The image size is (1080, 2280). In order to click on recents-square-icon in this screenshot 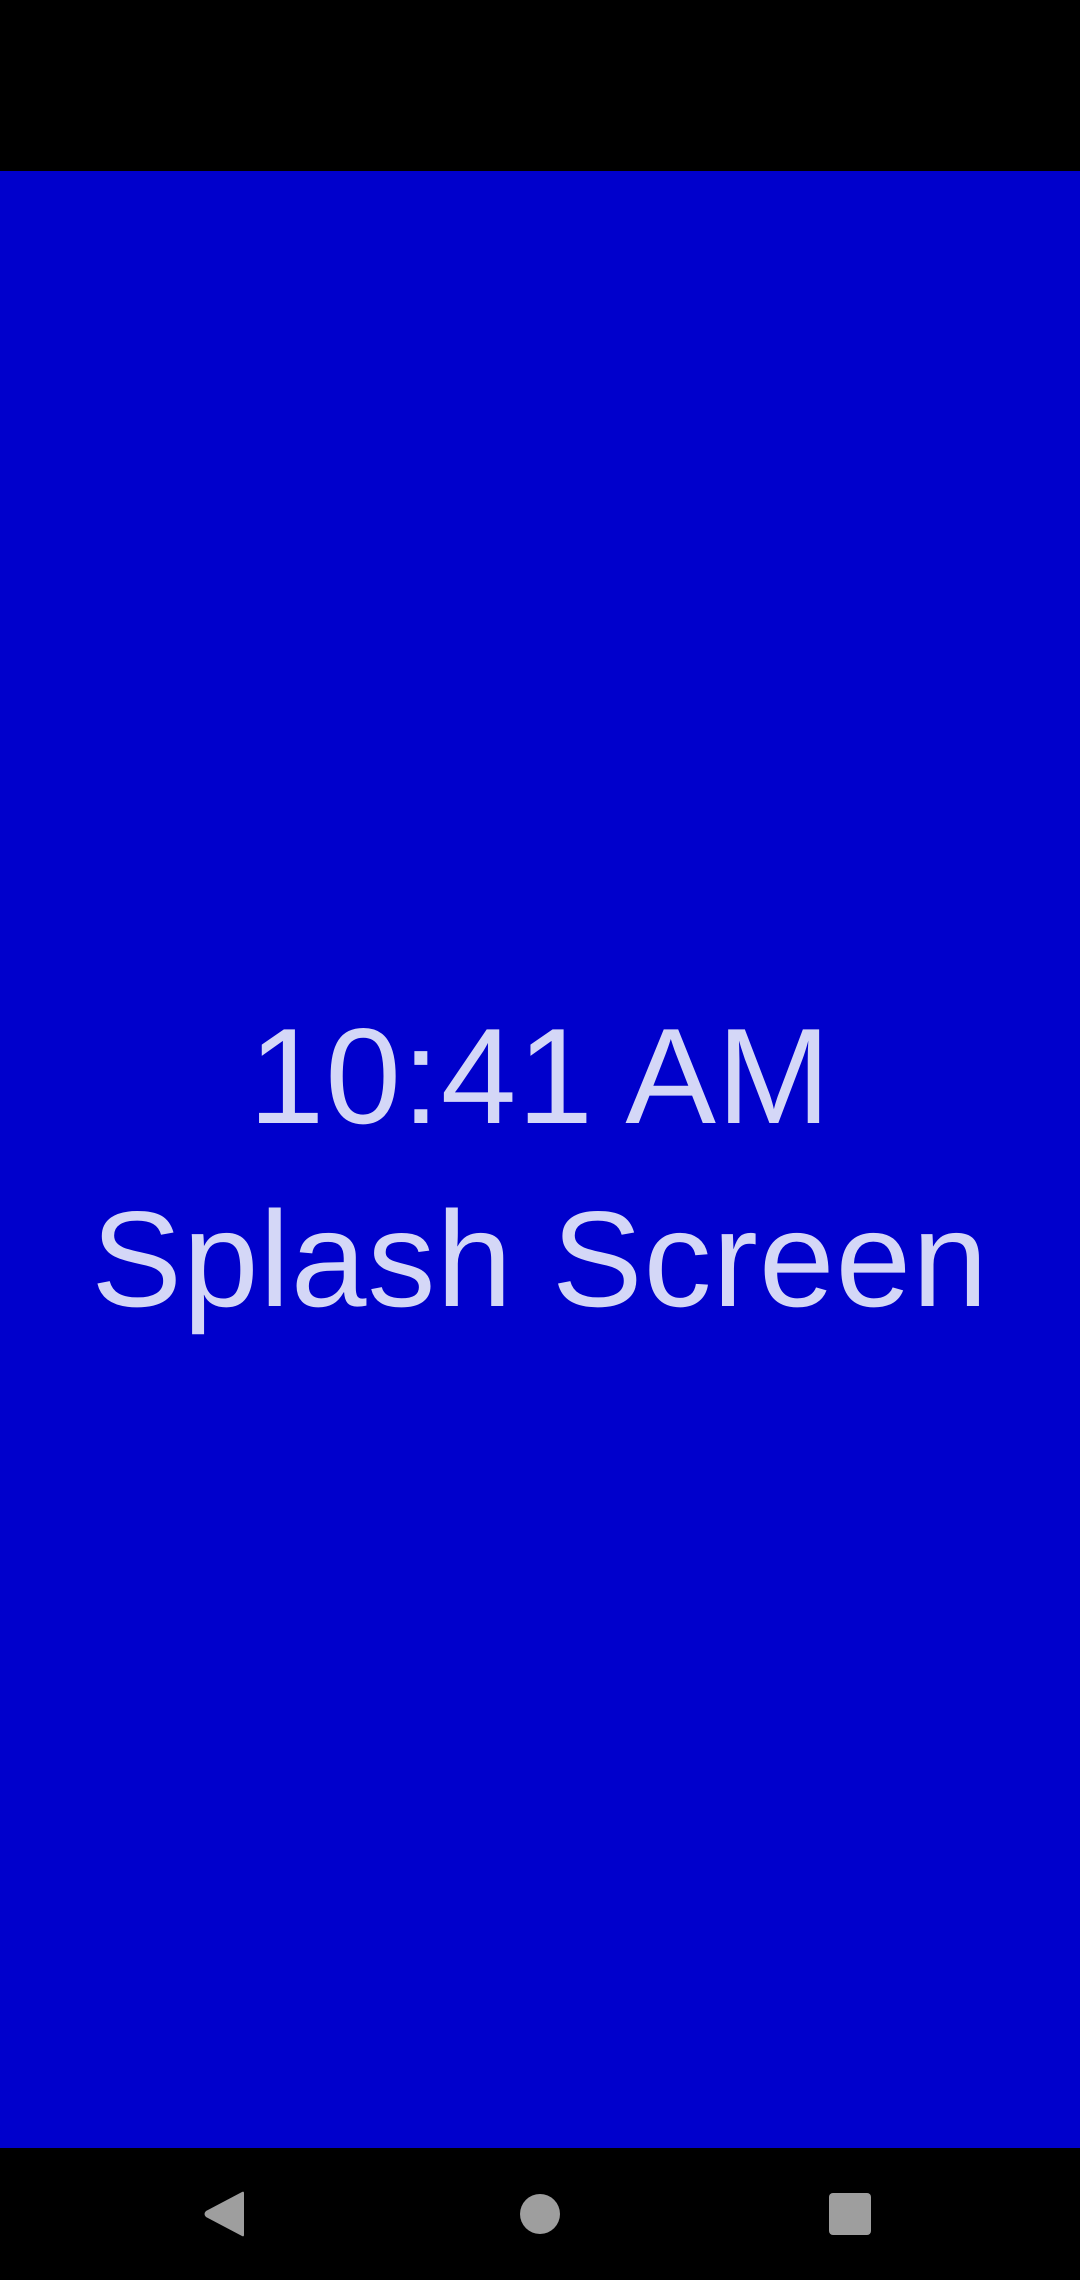, I will do `click(850, 2214)`.